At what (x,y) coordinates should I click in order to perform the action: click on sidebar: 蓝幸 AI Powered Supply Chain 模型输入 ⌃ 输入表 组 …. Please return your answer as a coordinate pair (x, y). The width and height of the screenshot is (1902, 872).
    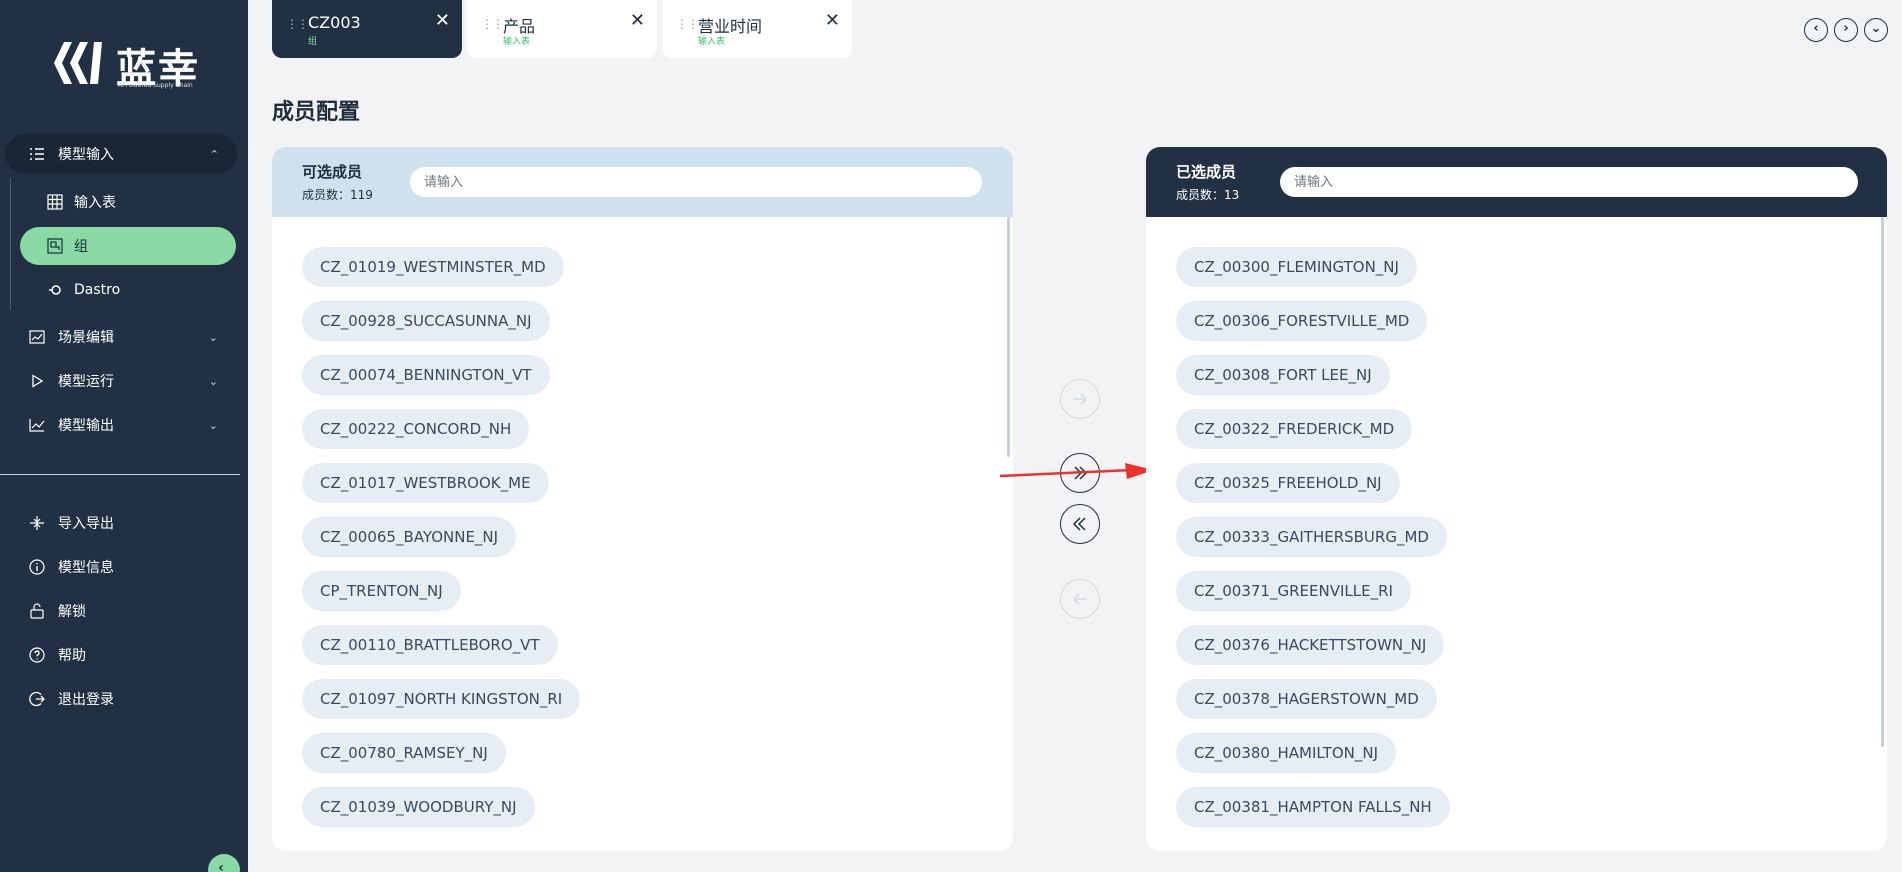
    Looking at the image, I should click on (124, 436).